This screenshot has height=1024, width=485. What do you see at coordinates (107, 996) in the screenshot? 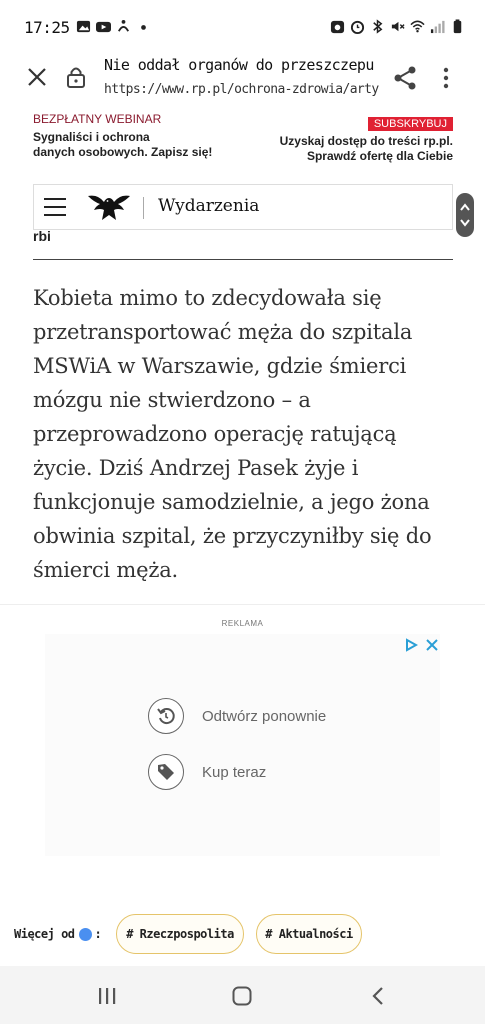
I see `recents-icon` at bounding box center [107, 996].